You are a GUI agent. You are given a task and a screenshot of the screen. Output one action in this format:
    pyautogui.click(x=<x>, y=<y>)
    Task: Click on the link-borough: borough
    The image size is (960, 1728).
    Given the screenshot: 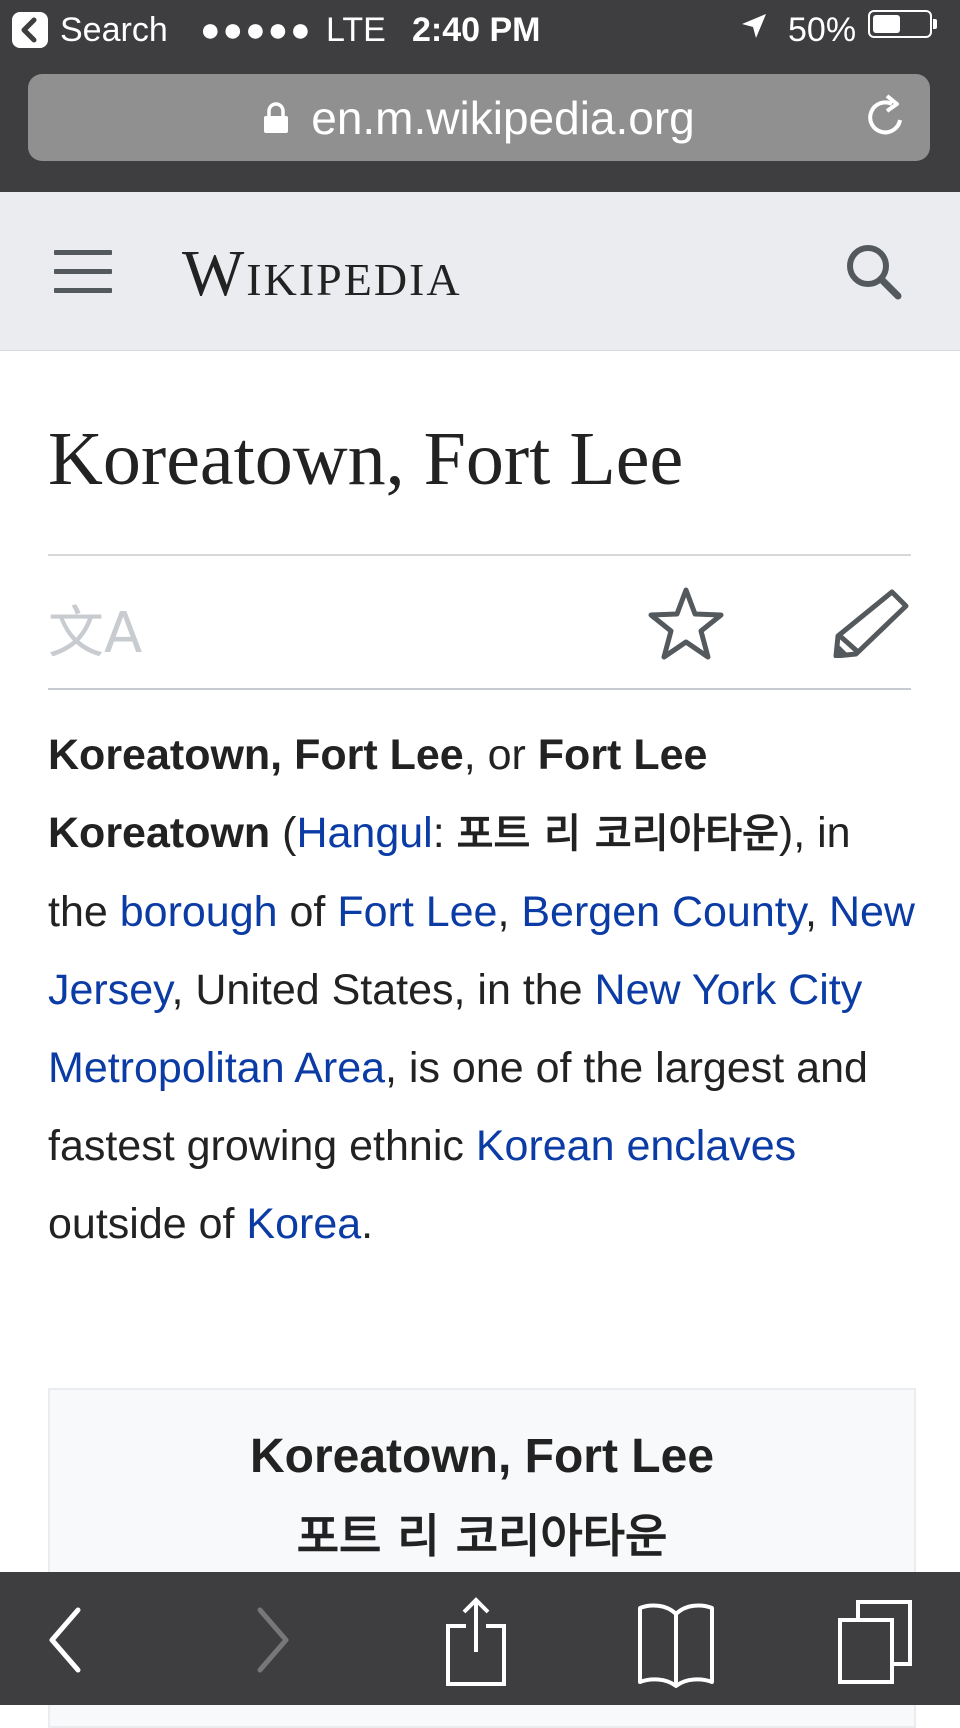 What is the action you would take?
    pyautogui.click(x=199, y=912)
    